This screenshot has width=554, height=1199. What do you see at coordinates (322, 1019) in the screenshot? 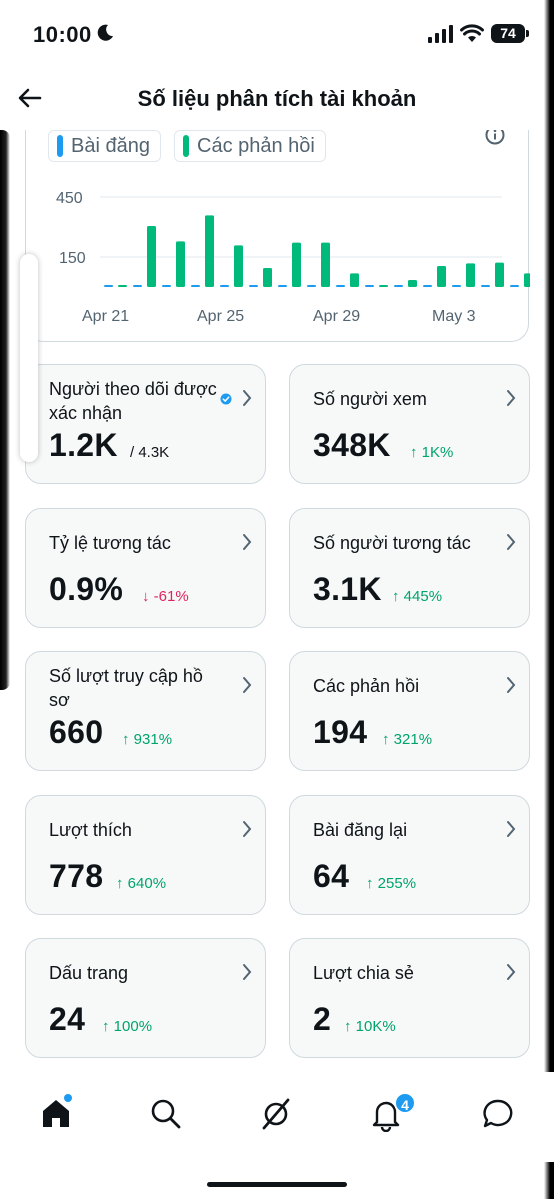
I see `metric-value: 2` at bounding box center [322, 1019].